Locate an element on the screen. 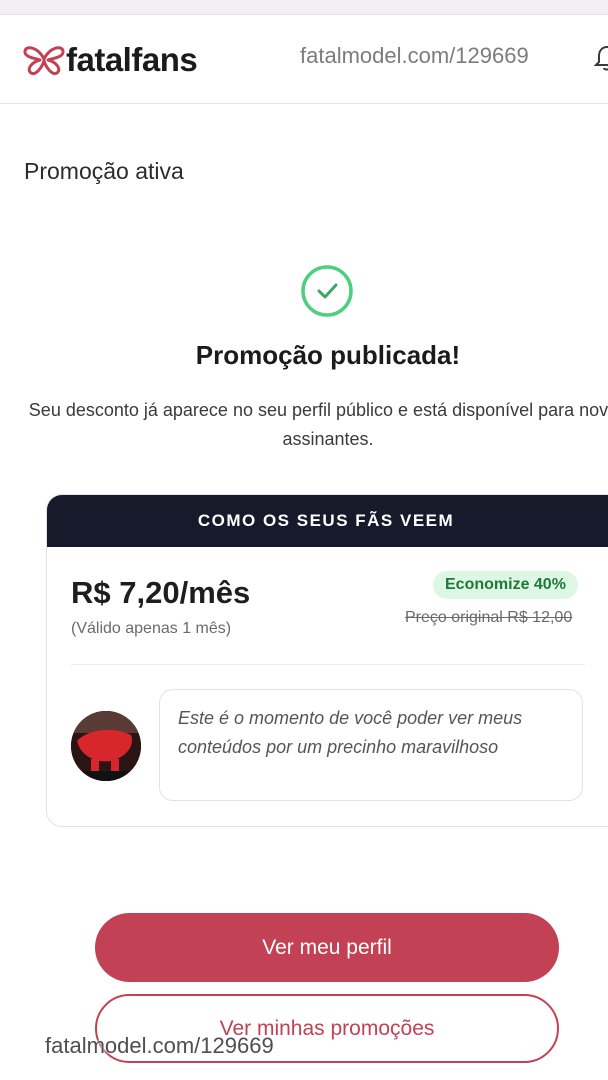 This screenshot has width=608, height=1080. avatar is located at coordinates (106, 746).